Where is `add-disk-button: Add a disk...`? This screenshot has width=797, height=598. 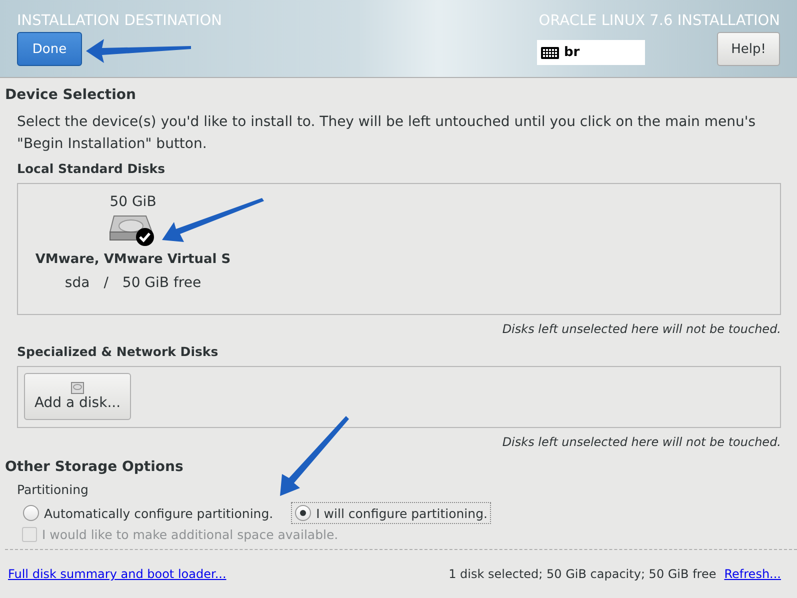
add-disk-button: Add a disk... is located at coordinates (77, 396).